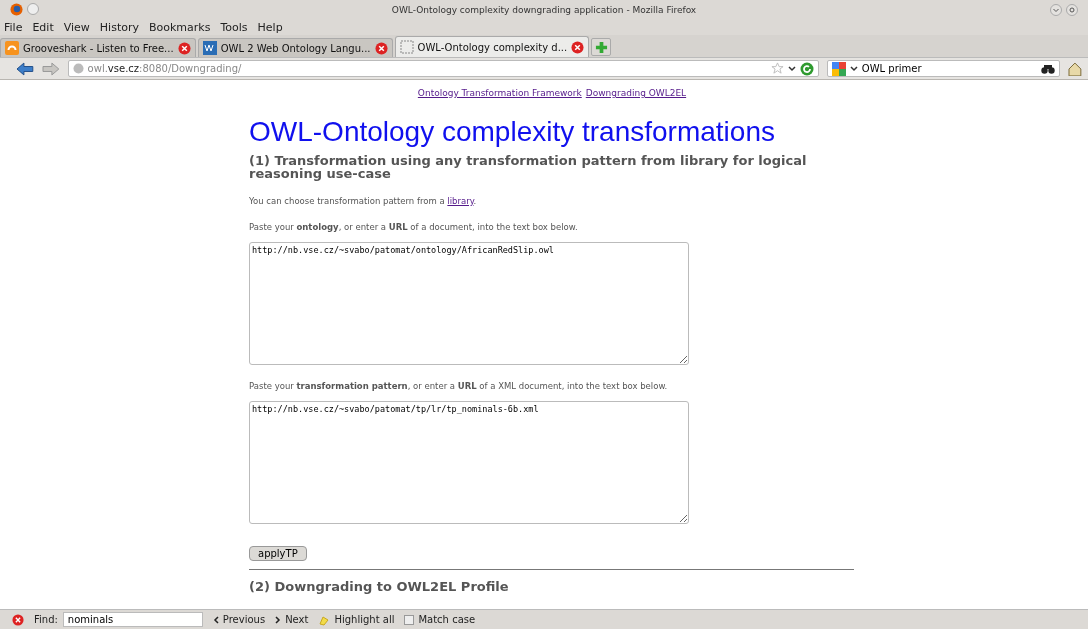  Describe the element at coordinates (25, 68) in the screenshot. I see `back-arrow-icon` at that location.